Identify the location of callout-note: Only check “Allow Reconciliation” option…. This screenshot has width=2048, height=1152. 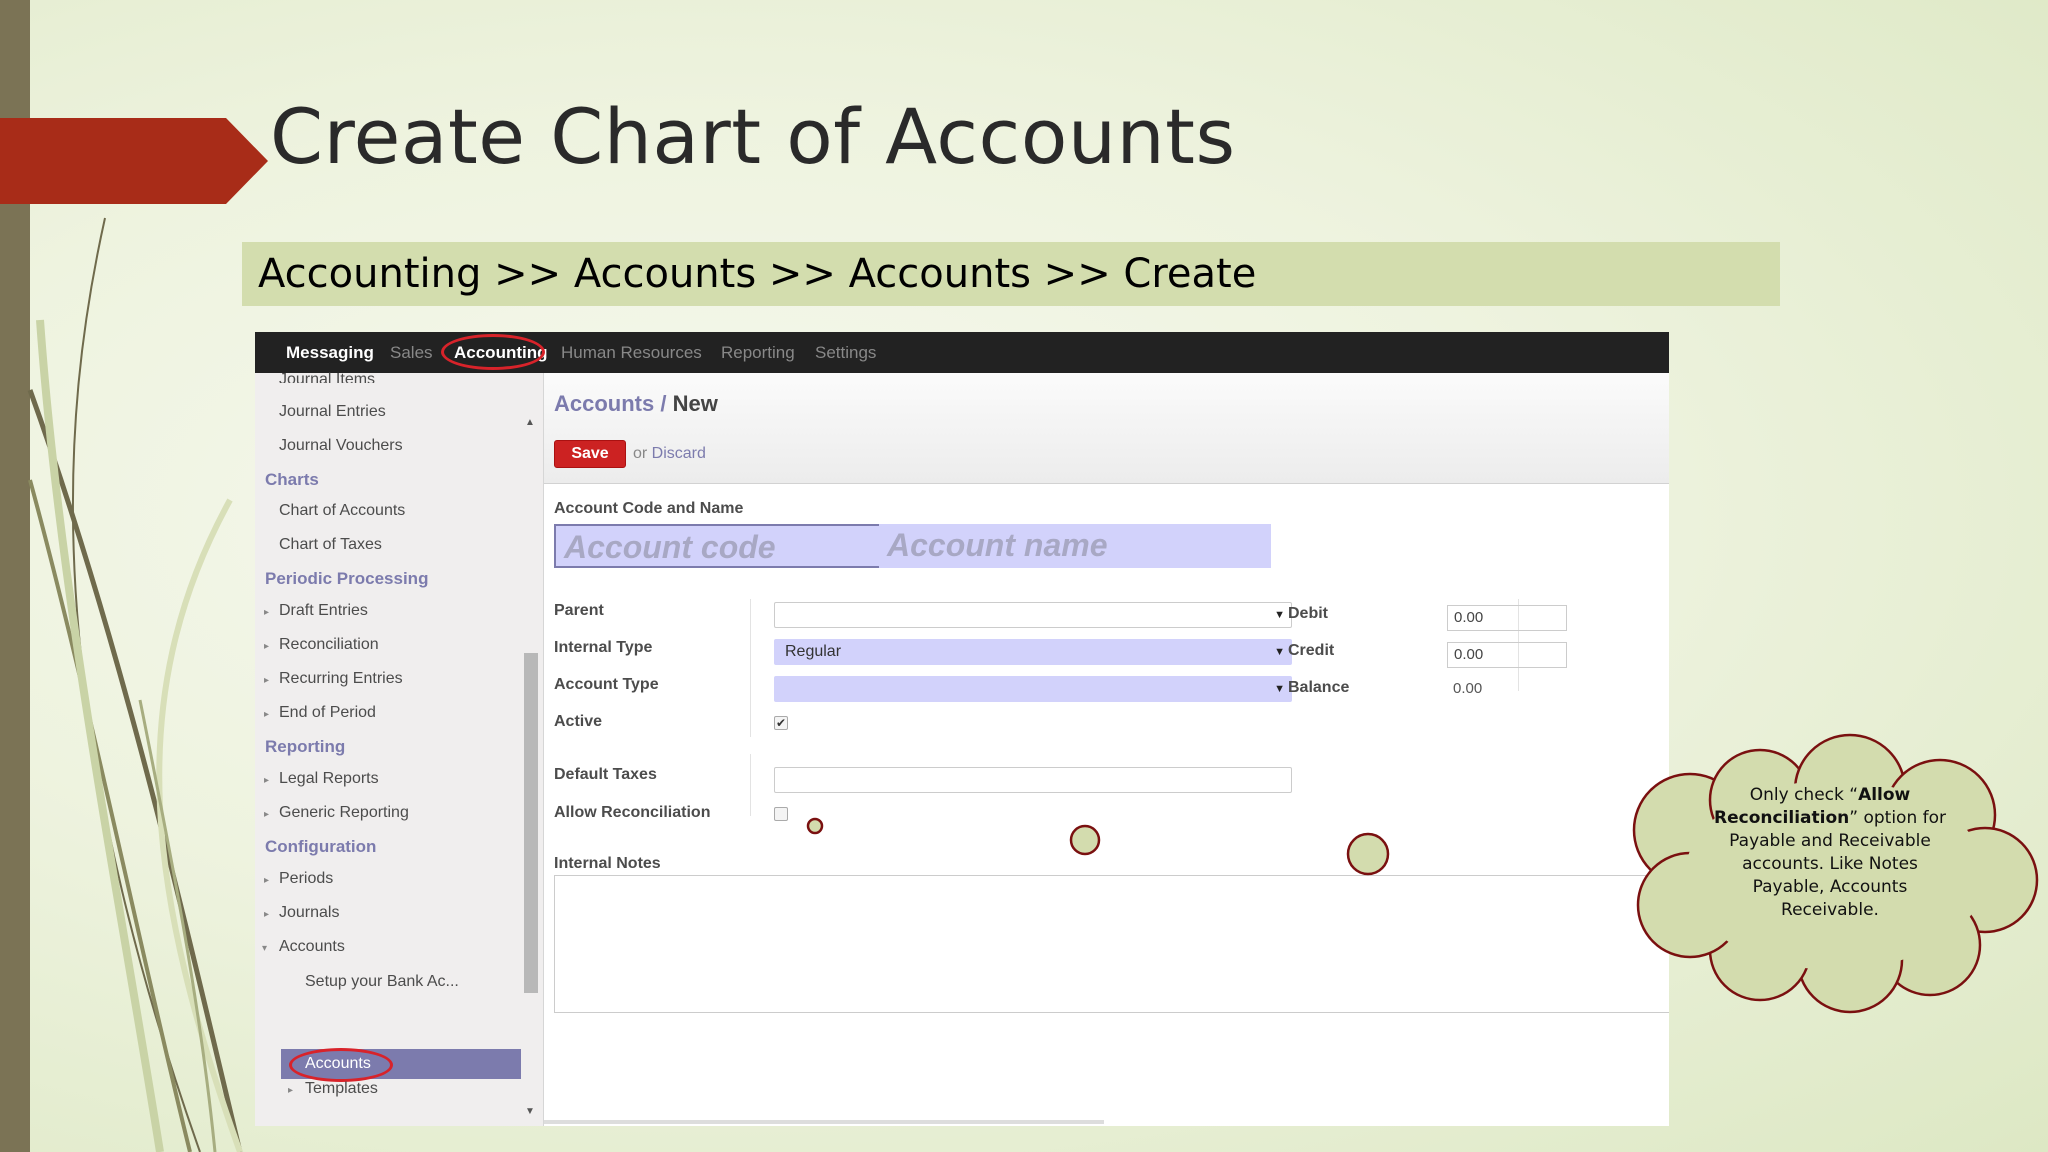
(1830, 853).